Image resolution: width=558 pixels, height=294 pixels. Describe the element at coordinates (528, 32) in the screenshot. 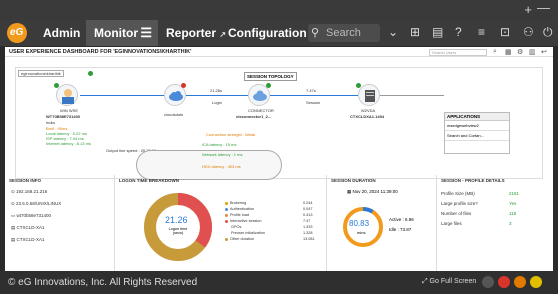

I see `user-icon: ⚇` at that location.